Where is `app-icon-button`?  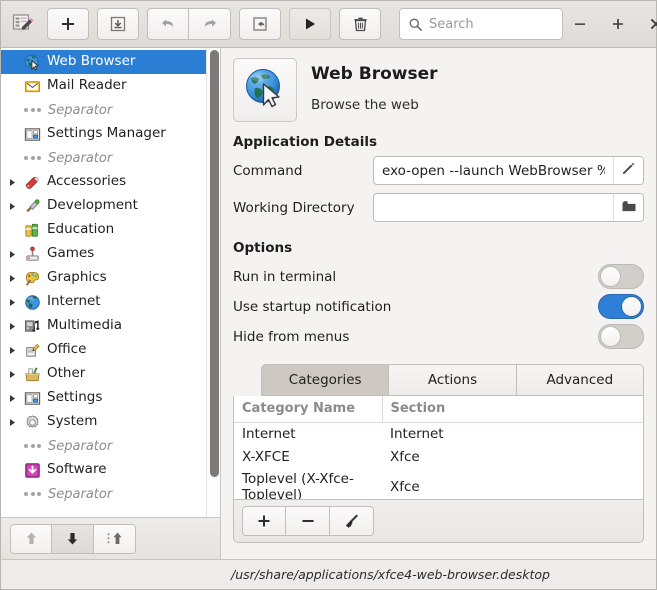
app-icon-button is located at coordinates (265, 90).